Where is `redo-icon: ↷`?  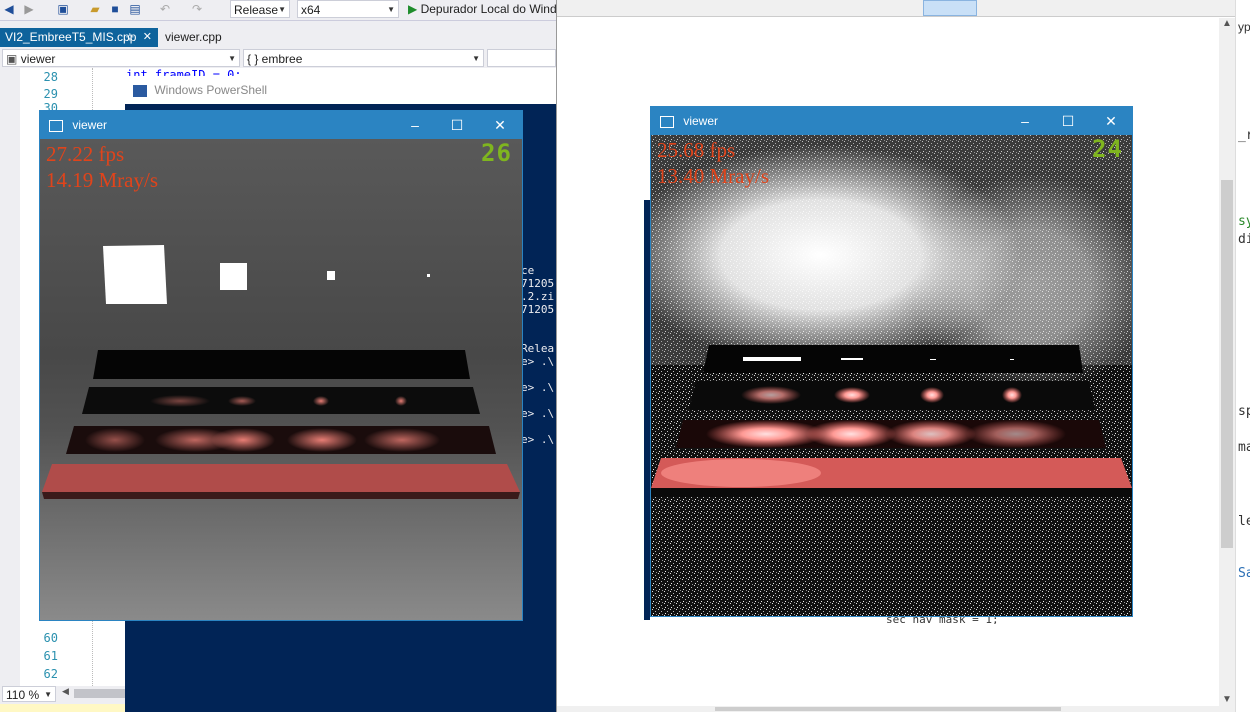 redo-icon: ↷ is located at coordinates (197, 9).